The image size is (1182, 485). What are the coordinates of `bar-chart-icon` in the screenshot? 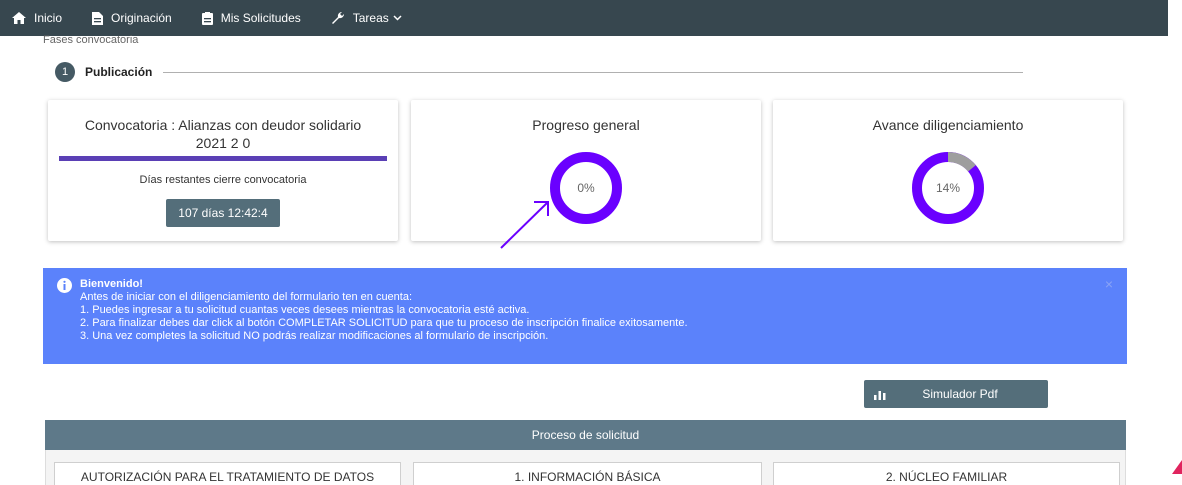 It's located at (880, 395).